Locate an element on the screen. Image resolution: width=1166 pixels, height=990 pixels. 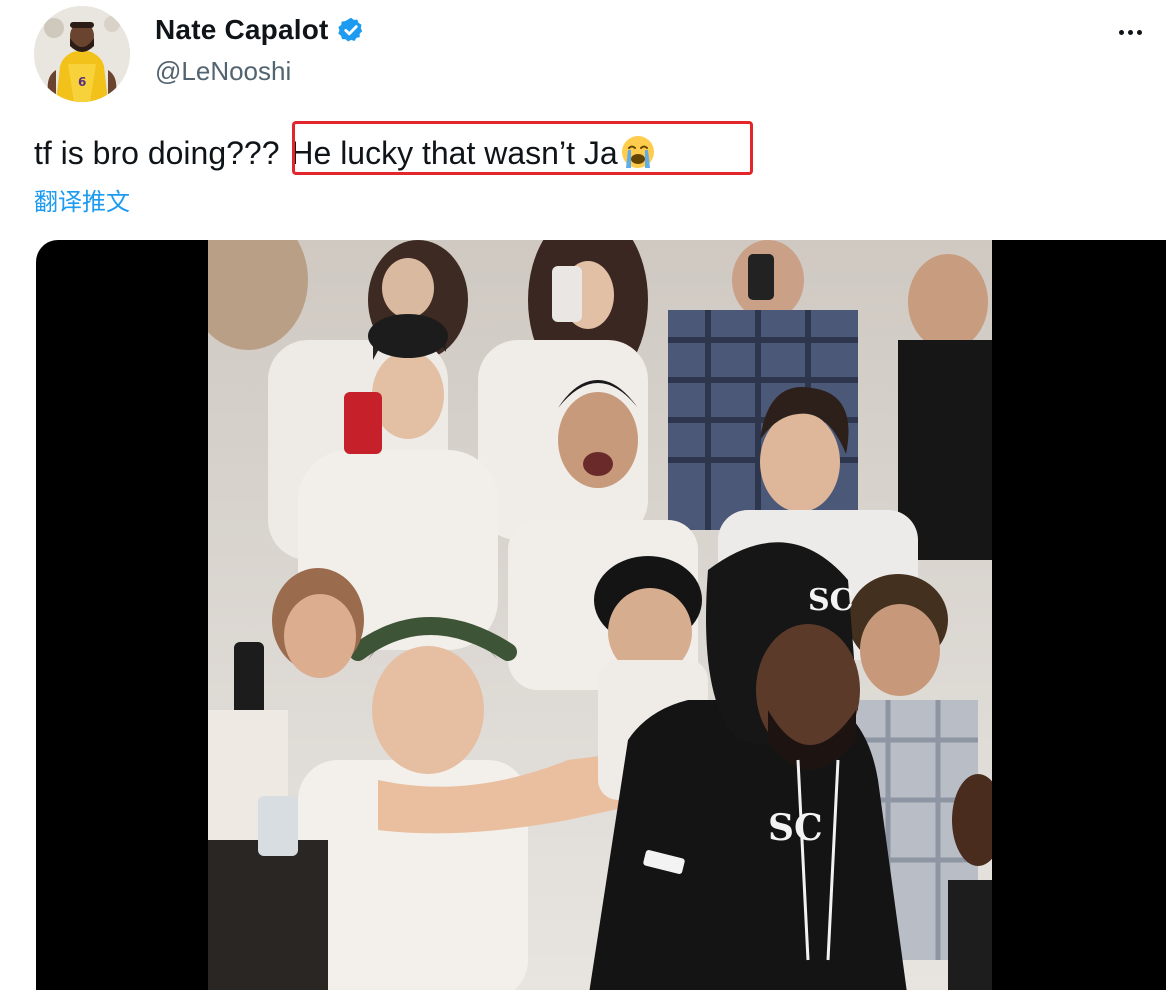
author-name-row: Nate Capalot is located at coordinates (260, 30).